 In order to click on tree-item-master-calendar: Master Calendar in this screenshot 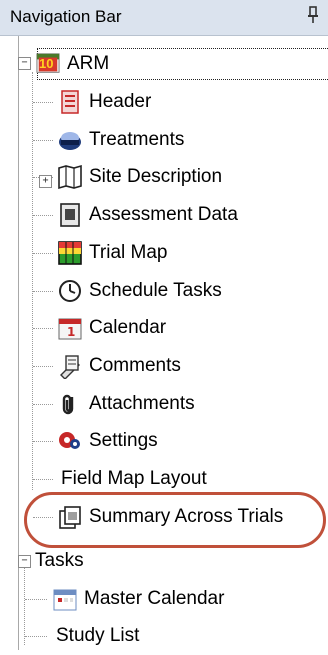, I will do `click(138, 599)`.